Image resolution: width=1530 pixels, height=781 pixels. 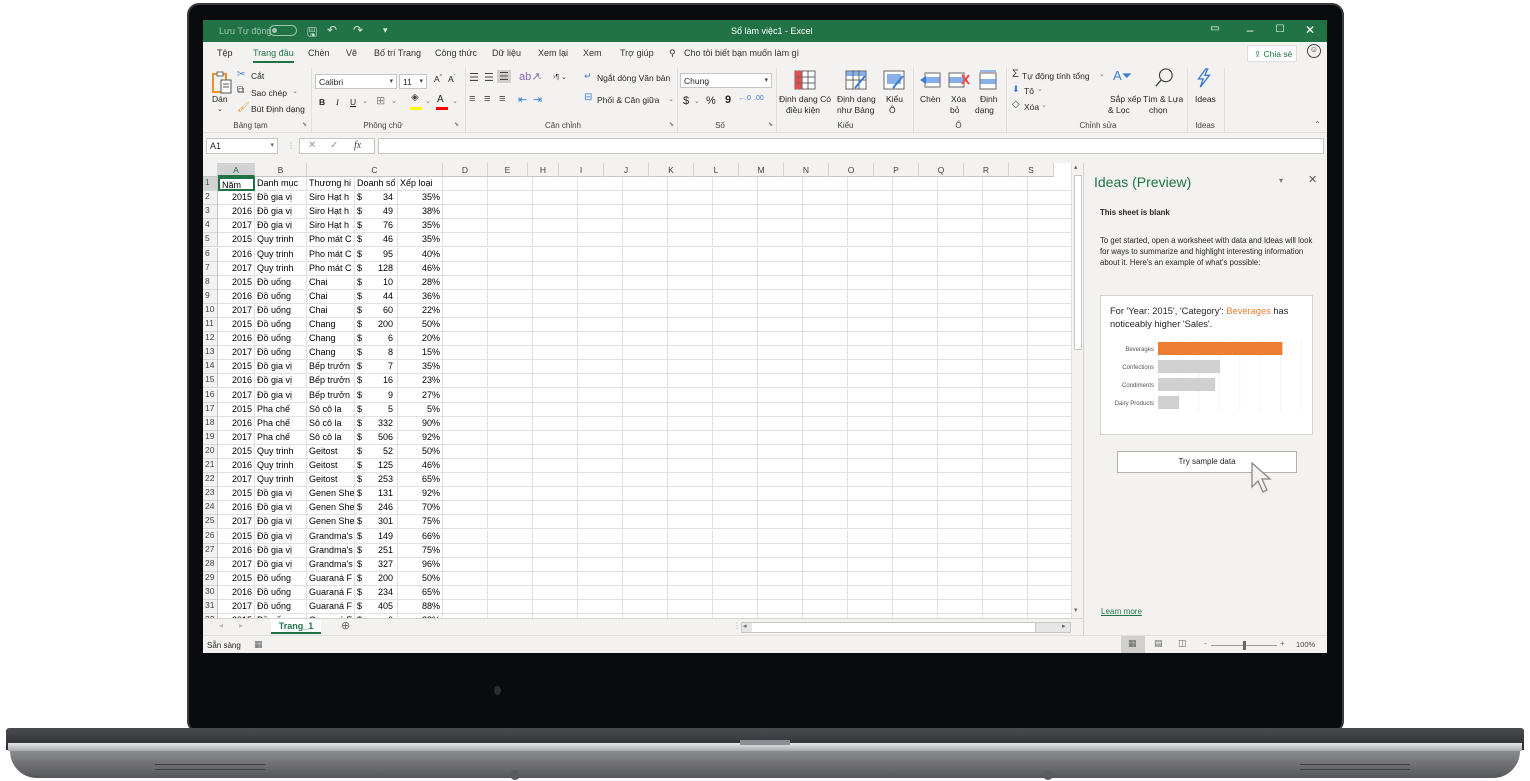 What do you see at coordinates (745, 626) in the screenshot?
I see `scroll-left-icon: ◂` at bounding box center [745, 626].